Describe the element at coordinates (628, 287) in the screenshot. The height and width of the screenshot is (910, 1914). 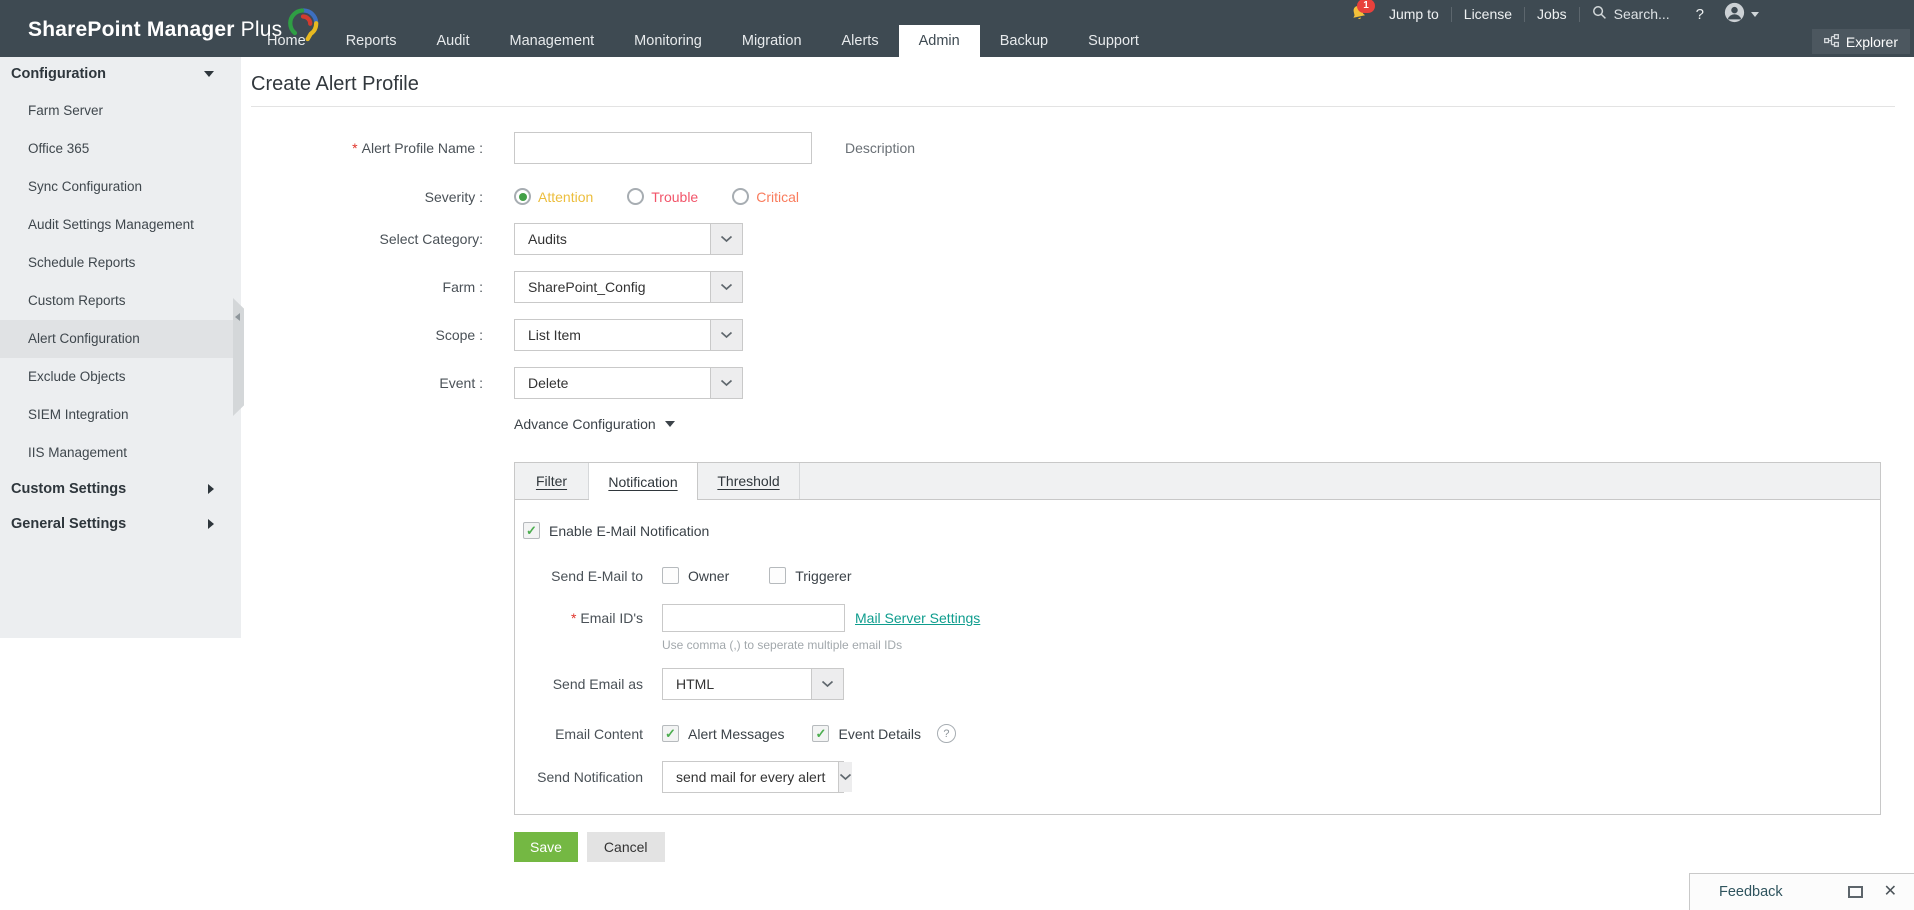
I see `farm-select: SharePoint_Config` at that location.